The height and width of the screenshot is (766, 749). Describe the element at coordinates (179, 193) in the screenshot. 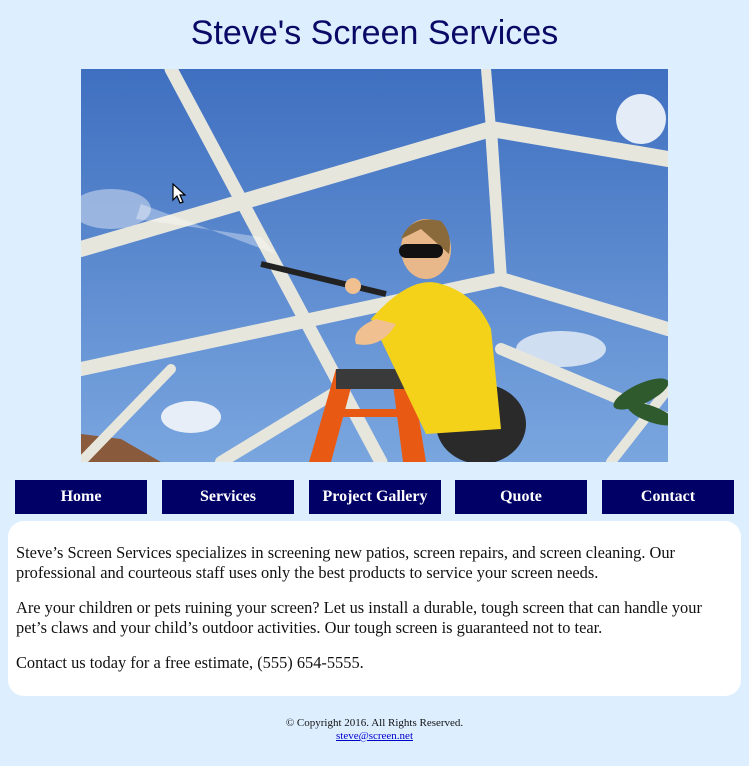

I see `mouse-cursor-icon` at that location.